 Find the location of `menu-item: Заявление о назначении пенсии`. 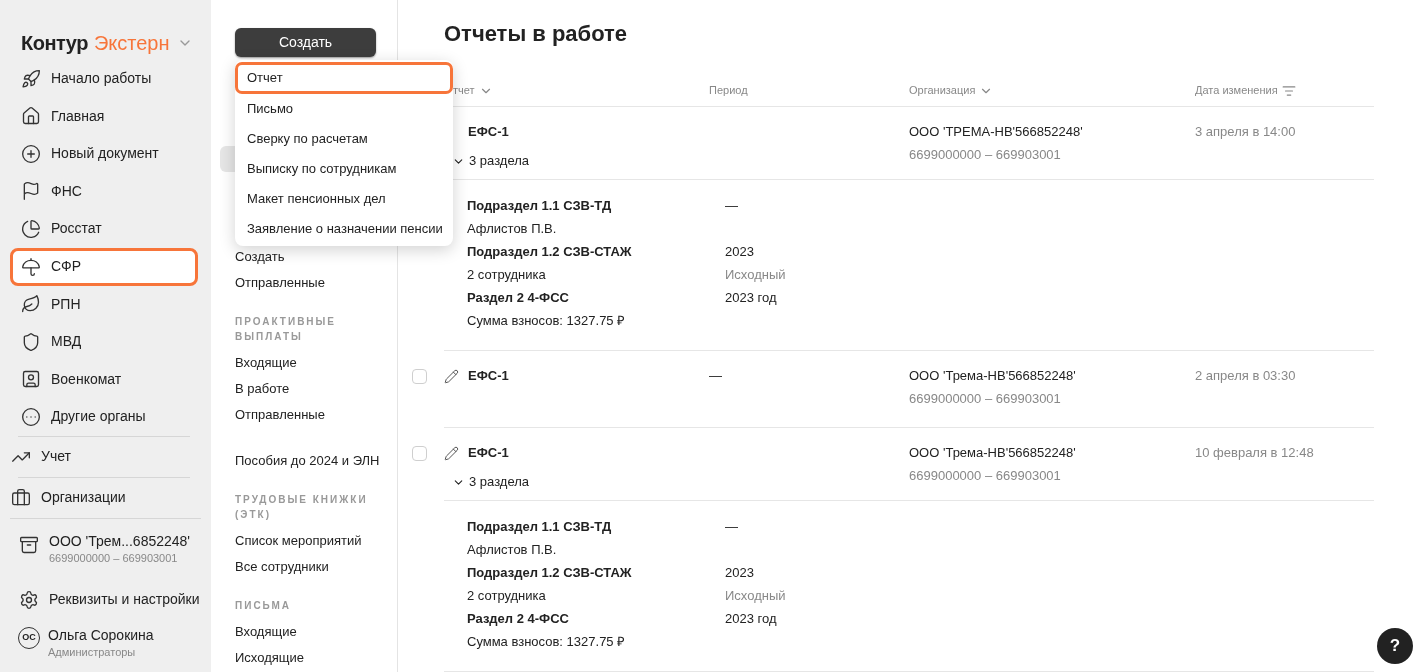

menu-item: Заявление о назначении пенсии is located at coordinates (344, 229).